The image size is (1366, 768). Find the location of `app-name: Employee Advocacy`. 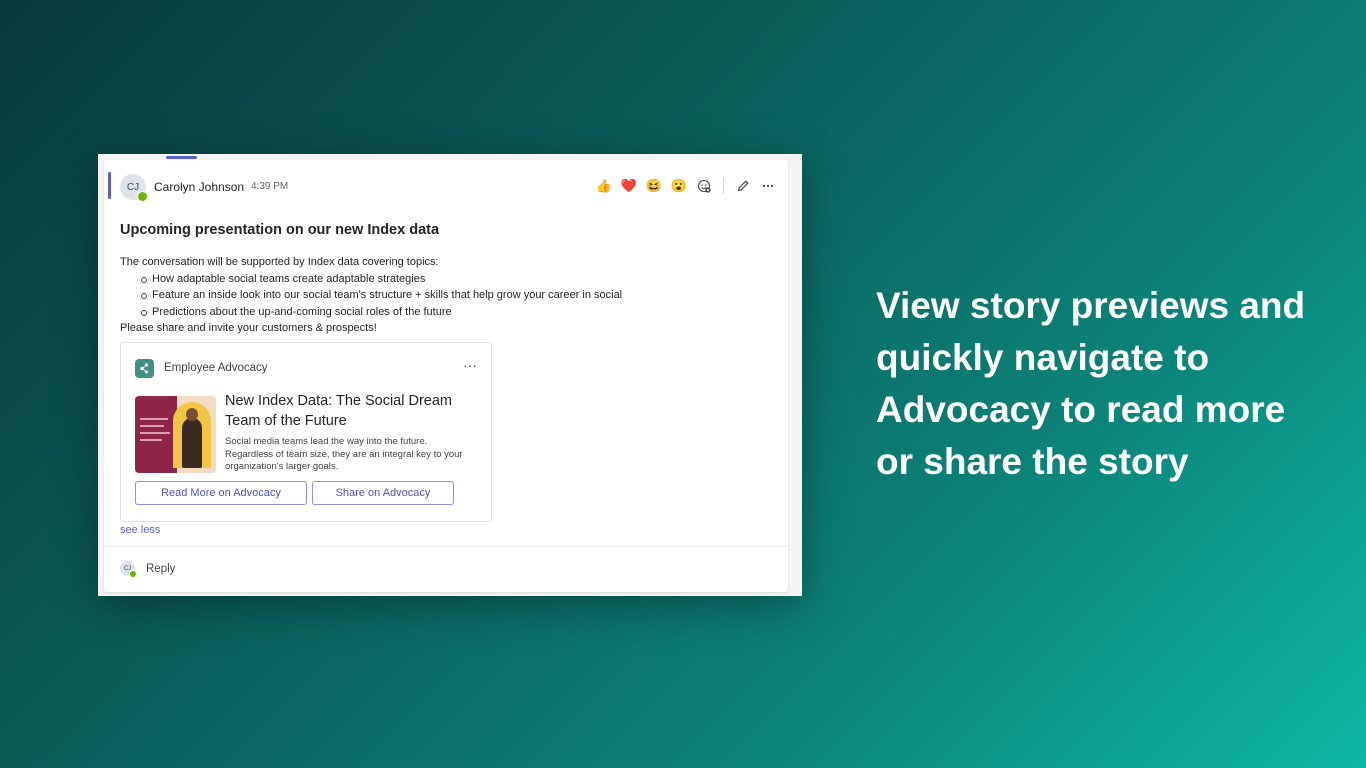

app-name: Employee Advocacy is located at coordinates (216, 368).